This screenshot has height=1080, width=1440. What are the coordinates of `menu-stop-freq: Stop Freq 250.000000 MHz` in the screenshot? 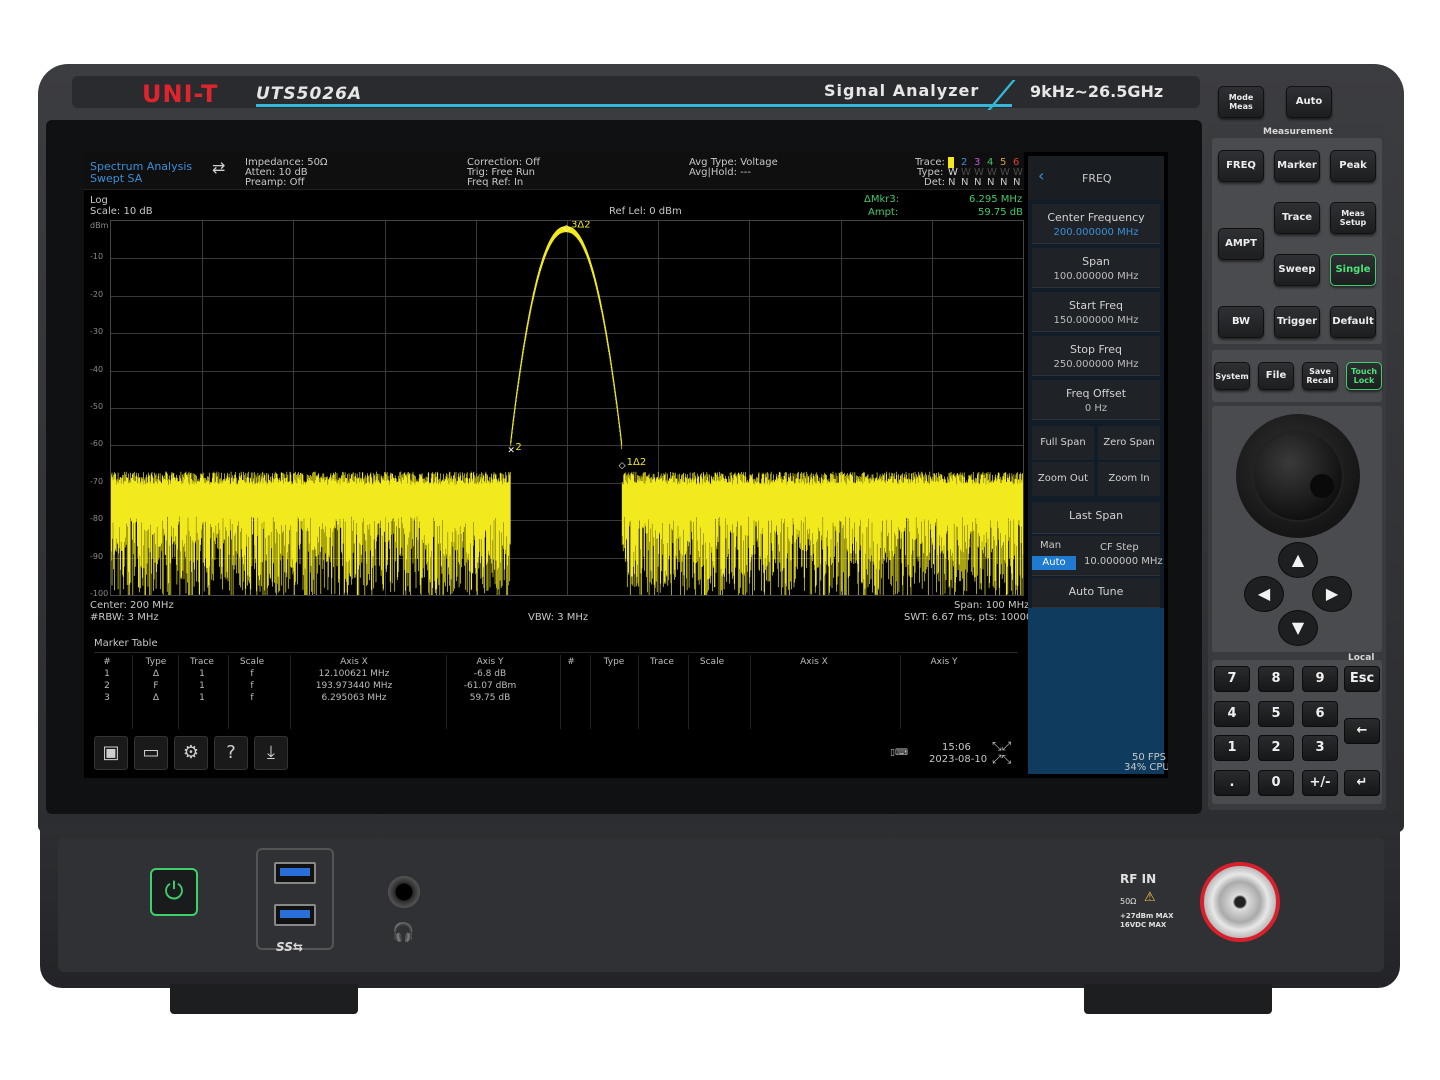 It's located at (1096, 356).